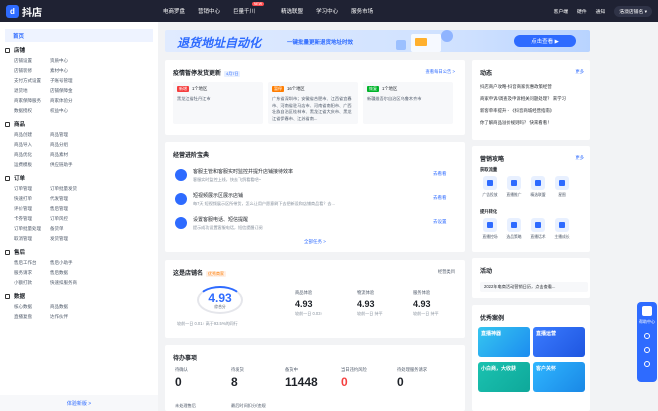 Image resolution: width=658 pixels, height=411 pixels. What do you see at coordinates (70, 317) in the screenshot?
I see `sidebar-item: 达作伙伴` at bounding box center [70, 317].